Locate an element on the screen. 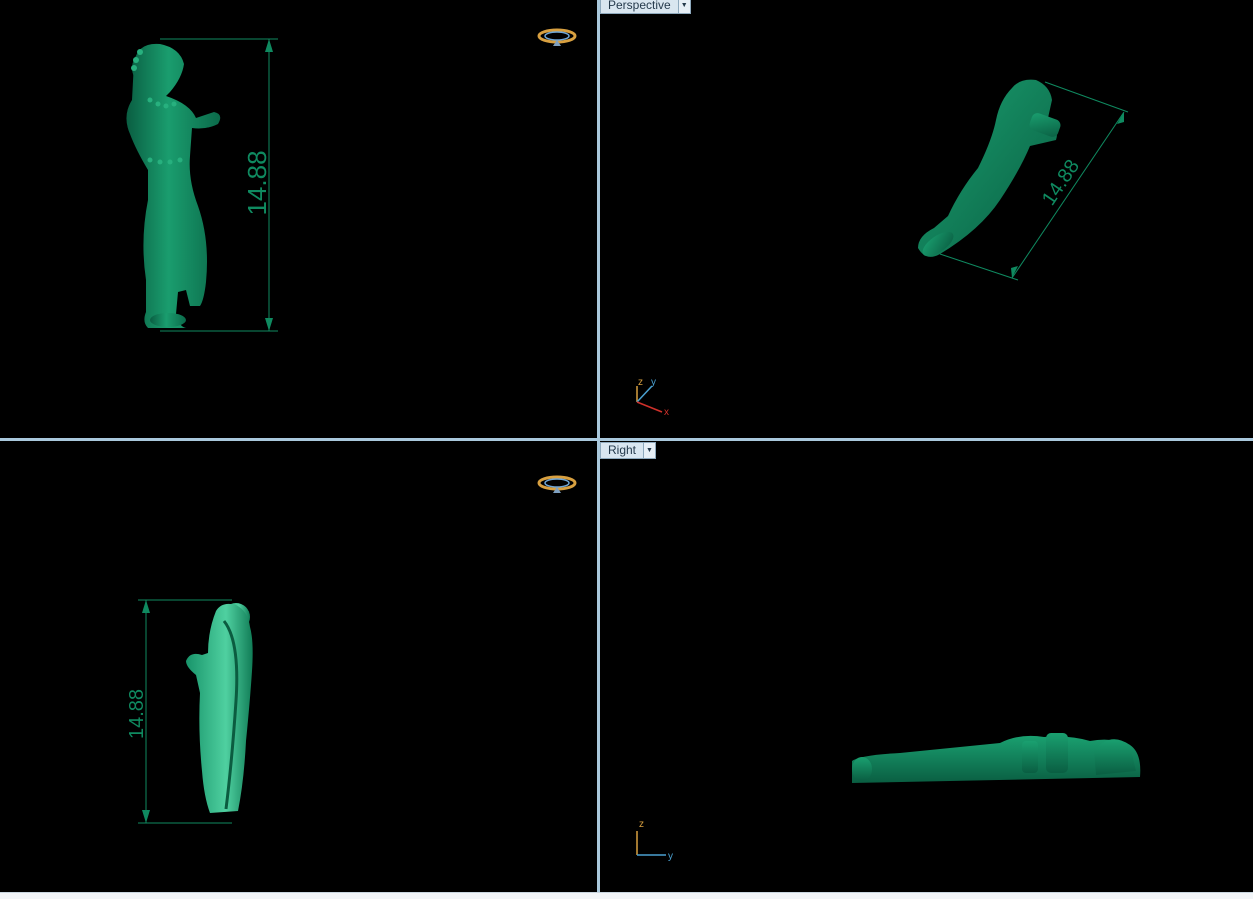 This screenshot has width=1253, height=899. viewport-label-perspective: Perspective ▼ is located at coordinates (645, 7).